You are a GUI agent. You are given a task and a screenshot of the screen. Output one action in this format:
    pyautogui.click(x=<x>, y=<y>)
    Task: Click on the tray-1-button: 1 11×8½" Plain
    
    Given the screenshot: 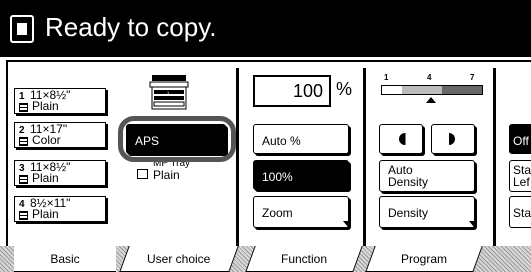 What is the action you would take?
    pyautogui.click(x=60, y=101)
    